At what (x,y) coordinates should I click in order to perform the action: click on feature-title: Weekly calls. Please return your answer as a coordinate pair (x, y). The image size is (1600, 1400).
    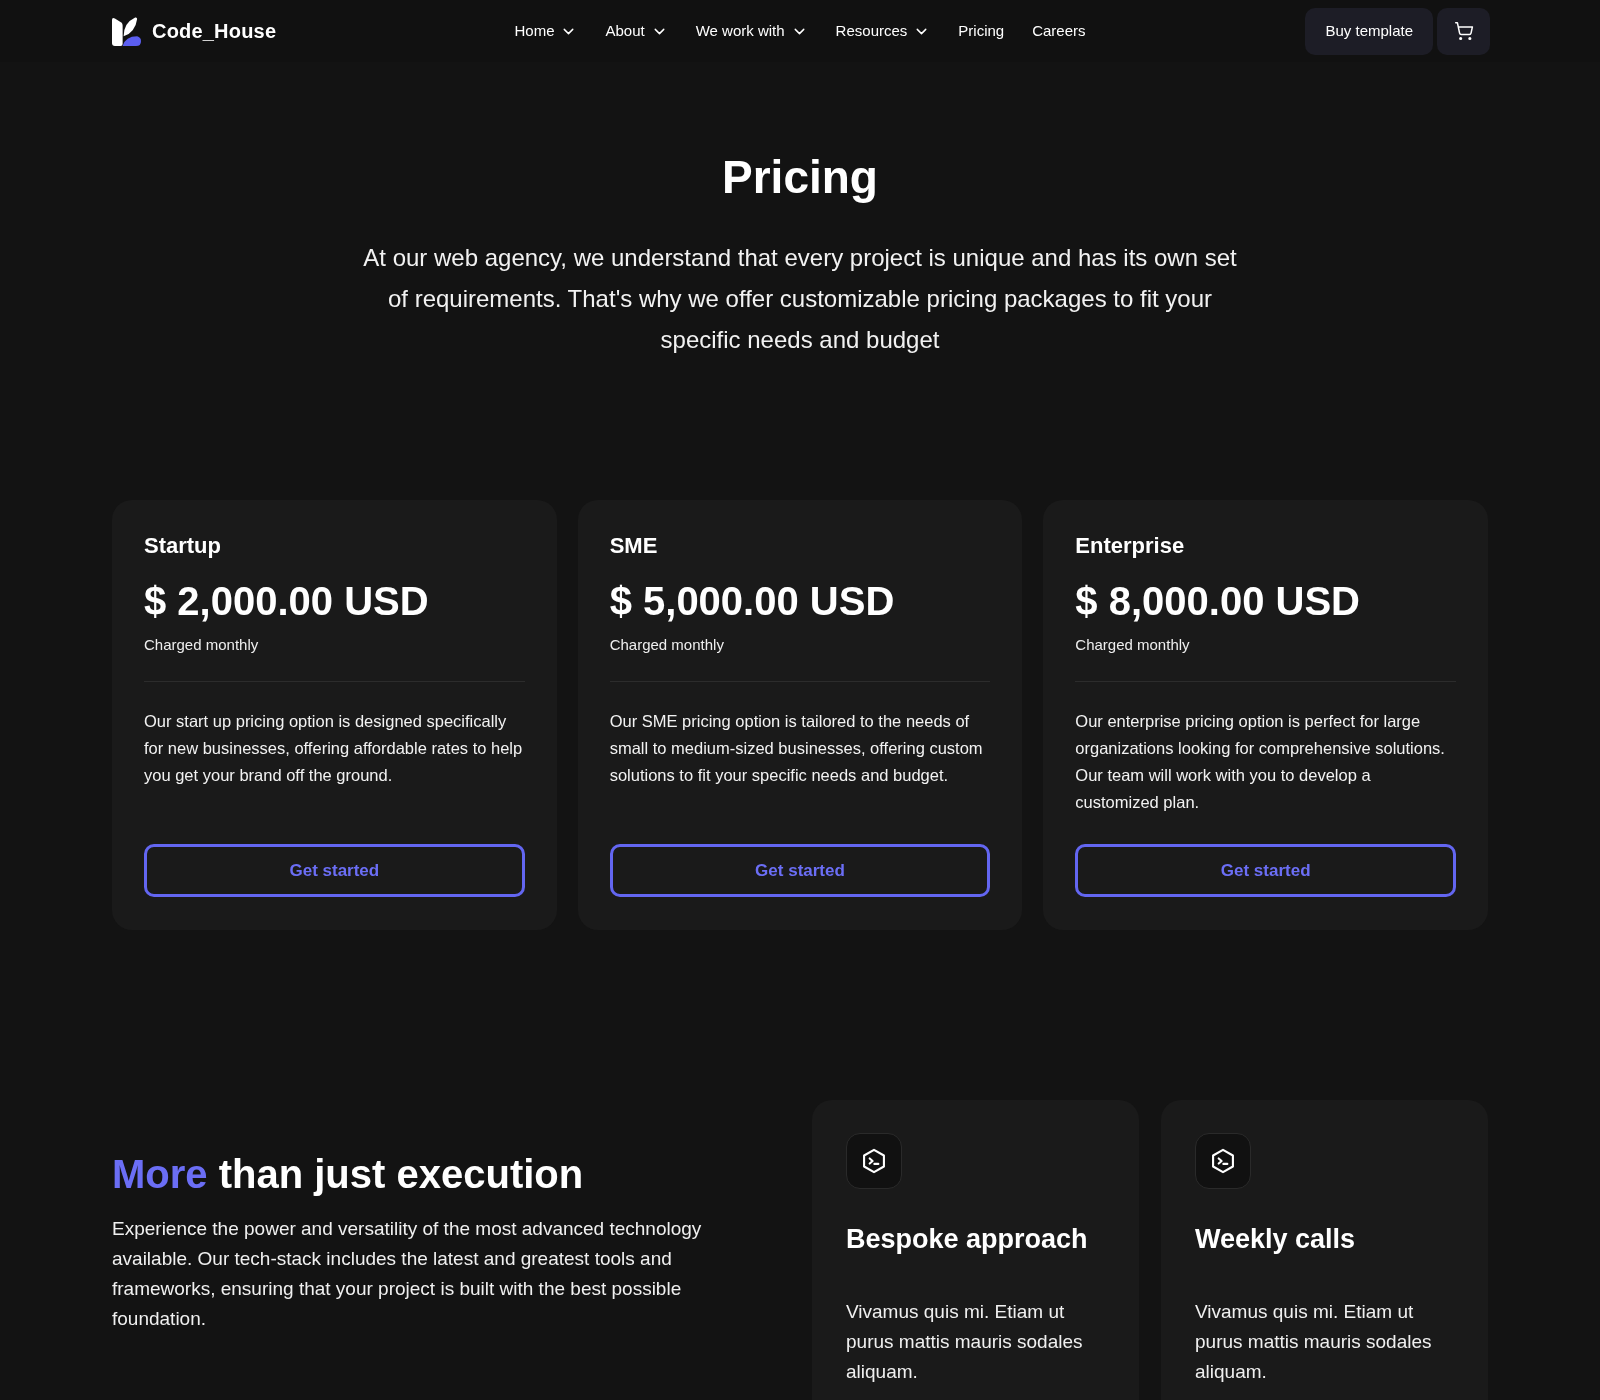
    Looking at the image, I should click on (1276, 1239).